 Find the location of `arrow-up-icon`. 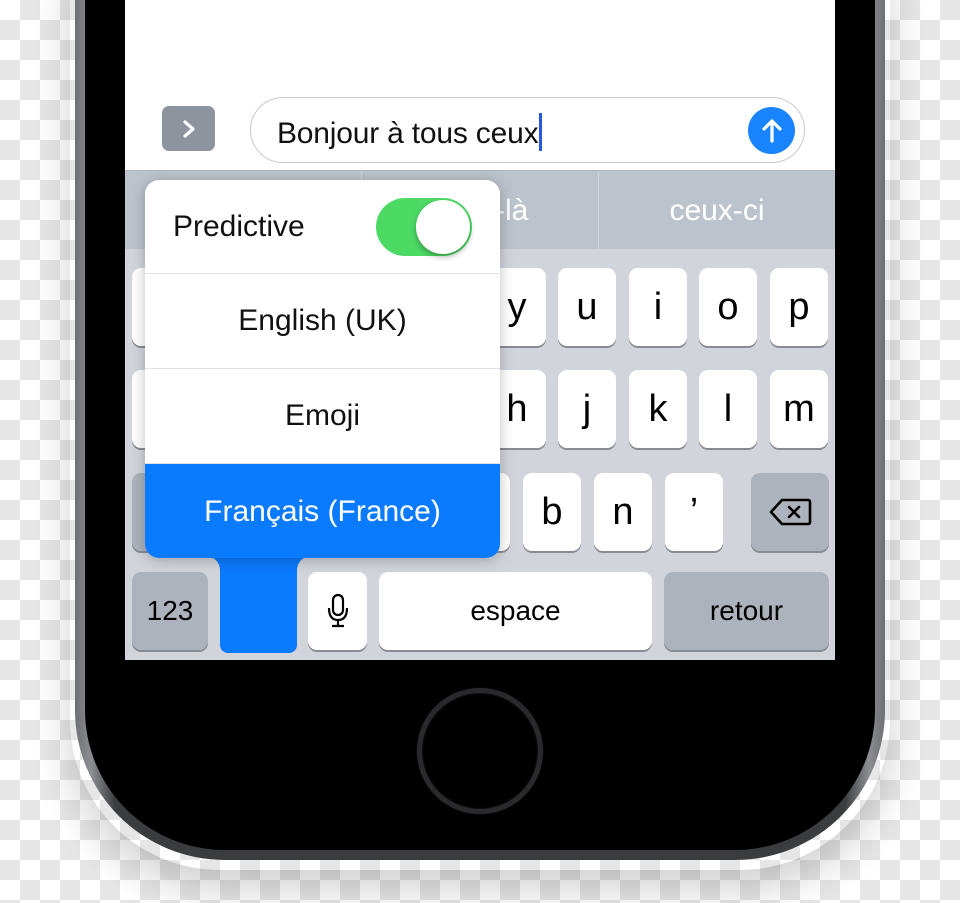

arrow-up-icon is located at coordinates (771, 130).